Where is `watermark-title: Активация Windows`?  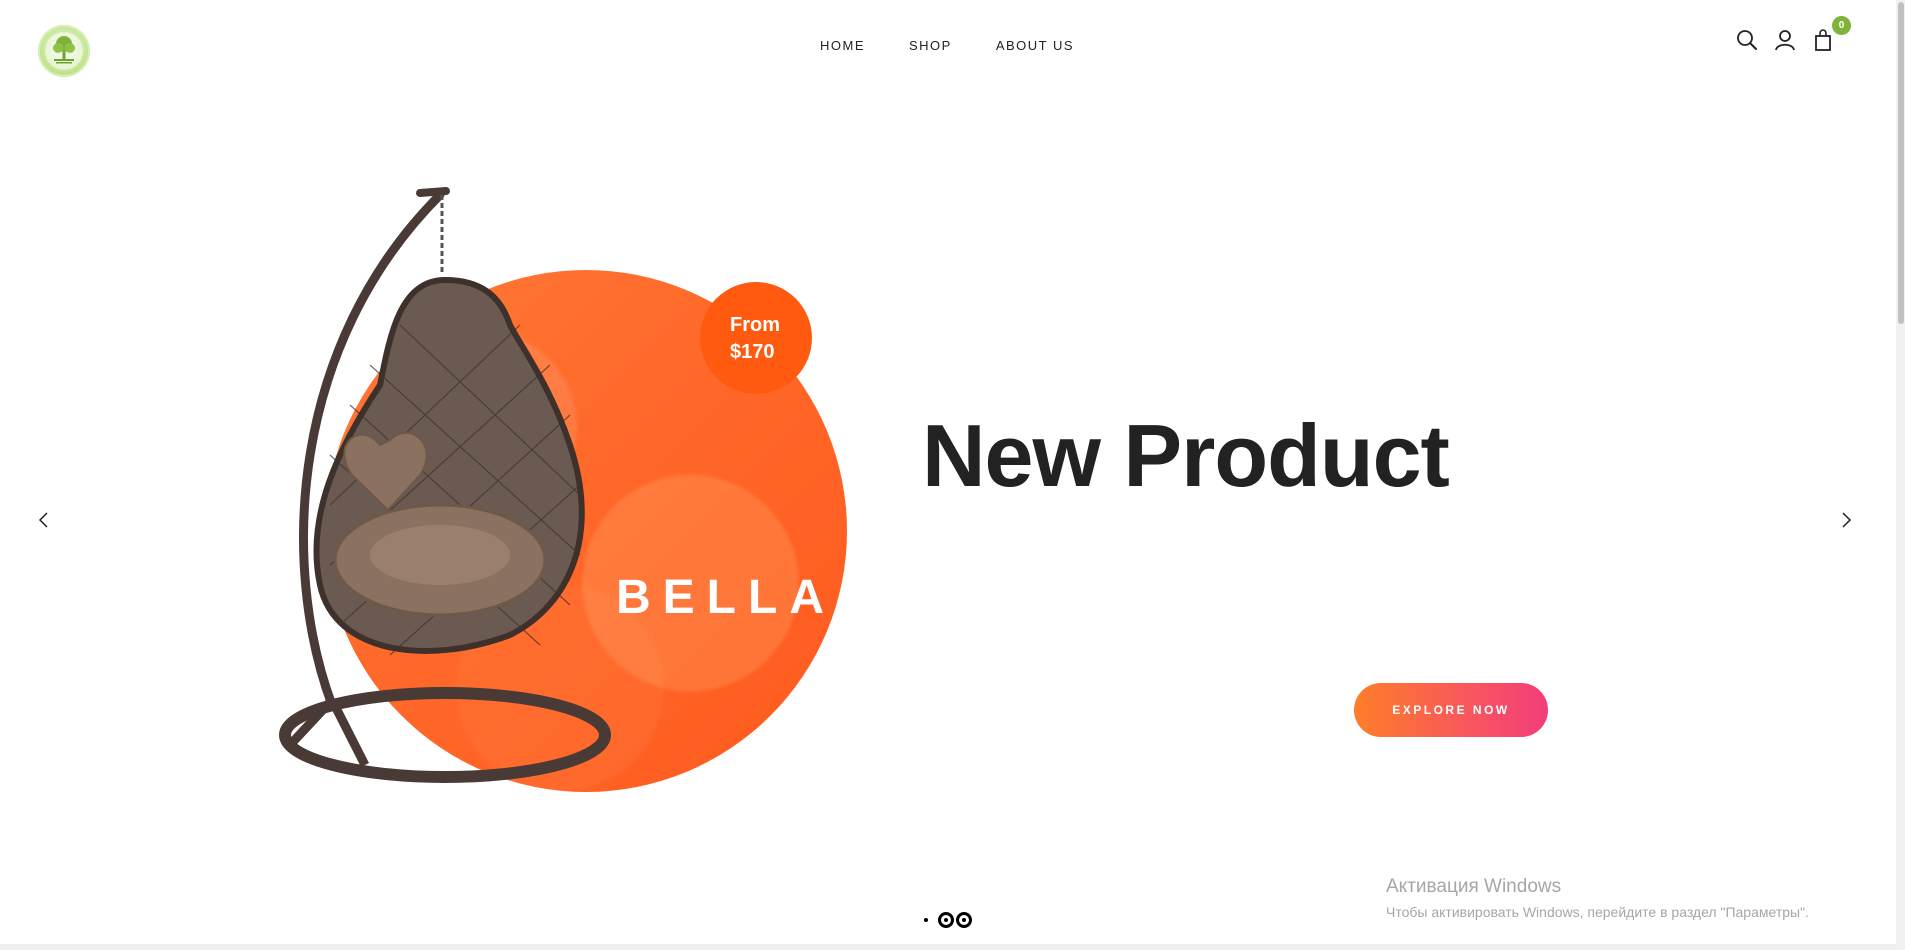
watermark-title: Активация Windows is located at coordinates (1474, 886).